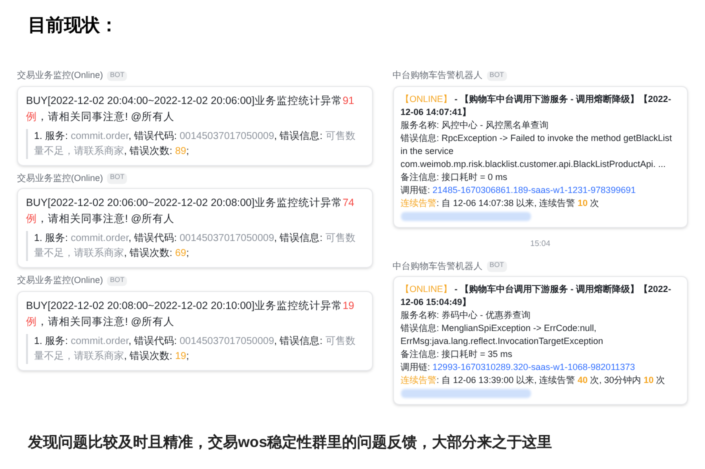  What do you see at coordinates (536, 296) in the screenshot?
I see `alert-line: 【ONLINE】 - 【购物车中台调用下游服务 - 调用熔断降级】【2022-12-06 15:04:49】` at bounding box center [536, 296].